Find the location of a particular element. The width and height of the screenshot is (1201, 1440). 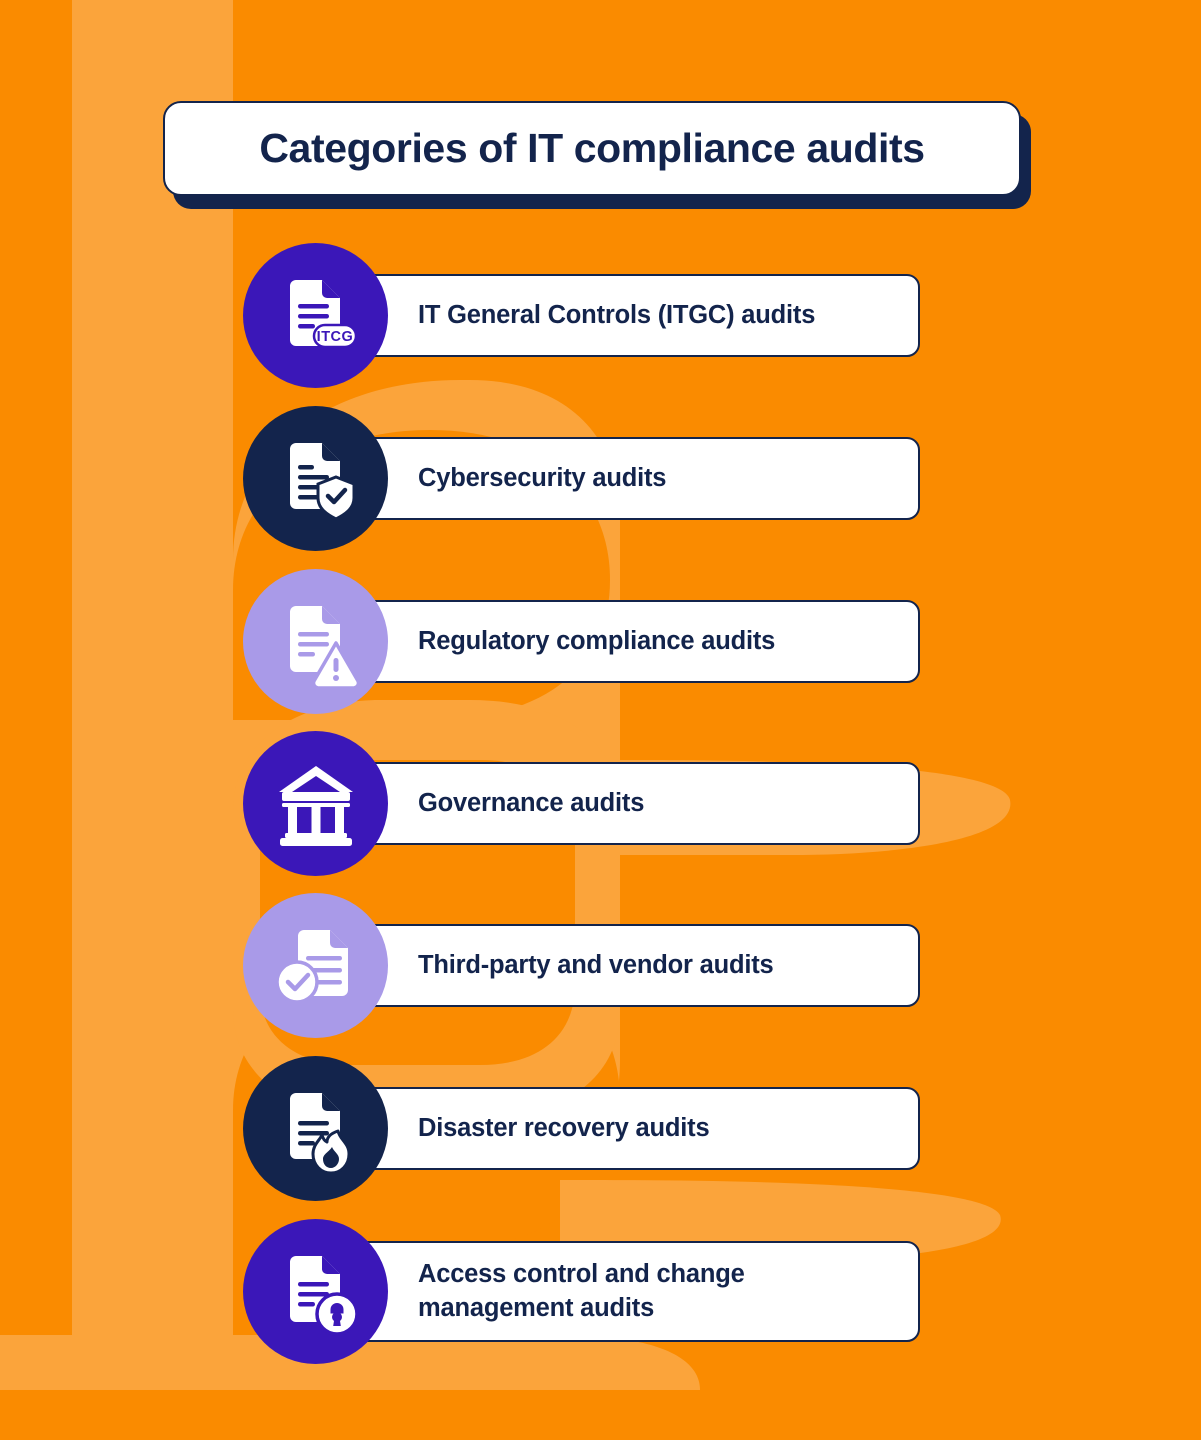

list-item: Third-party and vendor audits is located at coordinates (581, 965).